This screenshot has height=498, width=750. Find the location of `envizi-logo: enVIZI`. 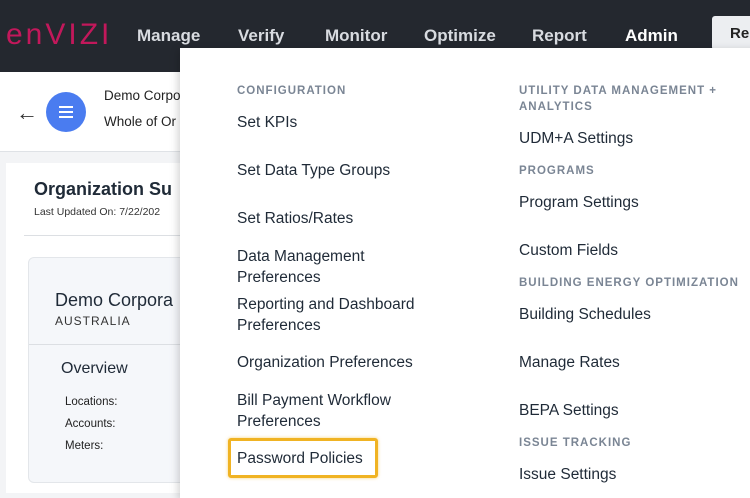

envizi-logo: enVIZI is located at coordinates (59, 35).